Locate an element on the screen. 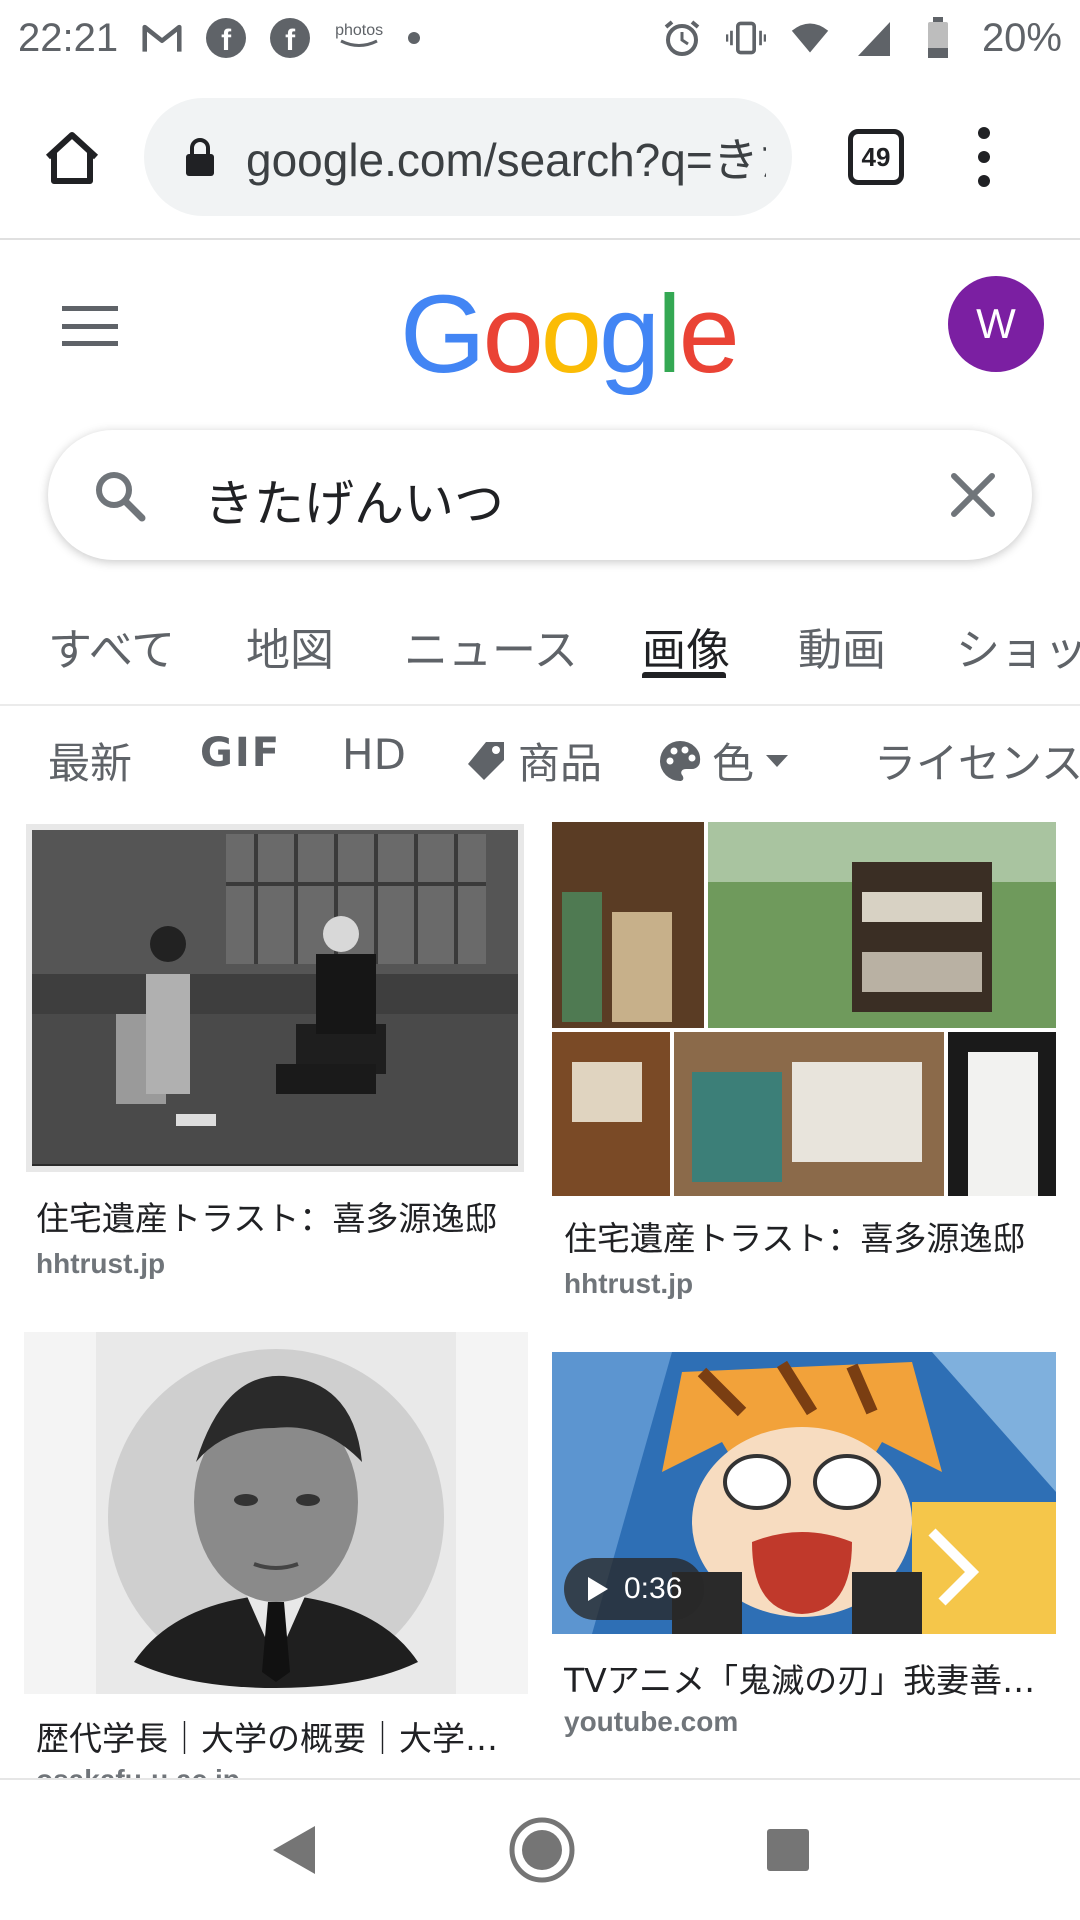 The image size is (1080, 1920). amazon-photos-icon: photos is located at coordinates (359, 37).